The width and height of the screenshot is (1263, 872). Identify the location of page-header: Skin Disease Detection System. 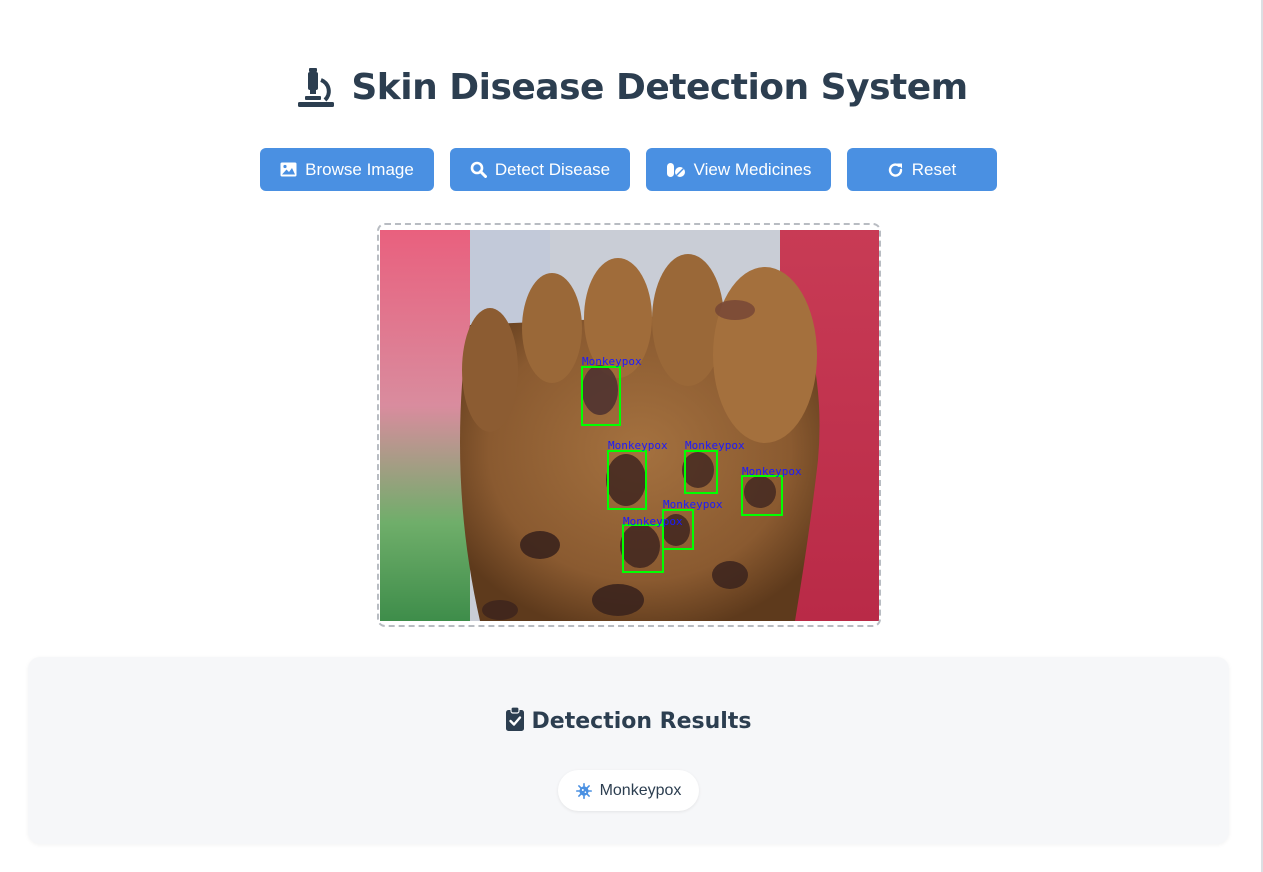
(631, 87).